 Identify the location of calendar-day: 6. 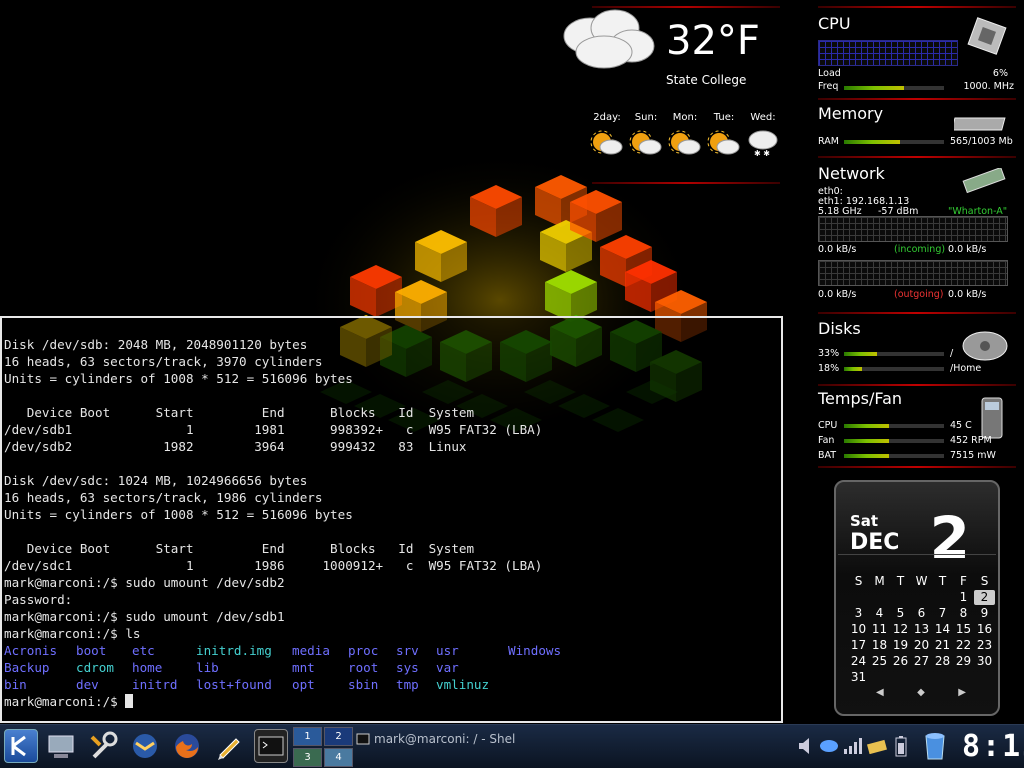
(921, 613).